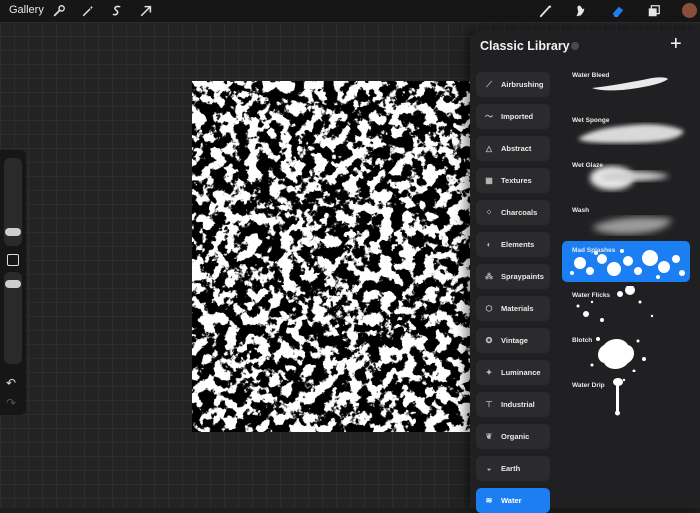  What do you see at coordinates (513, 468) in the screenshot?
I see `set-earth: ◒ Earth` at bounding box center [513, 468].